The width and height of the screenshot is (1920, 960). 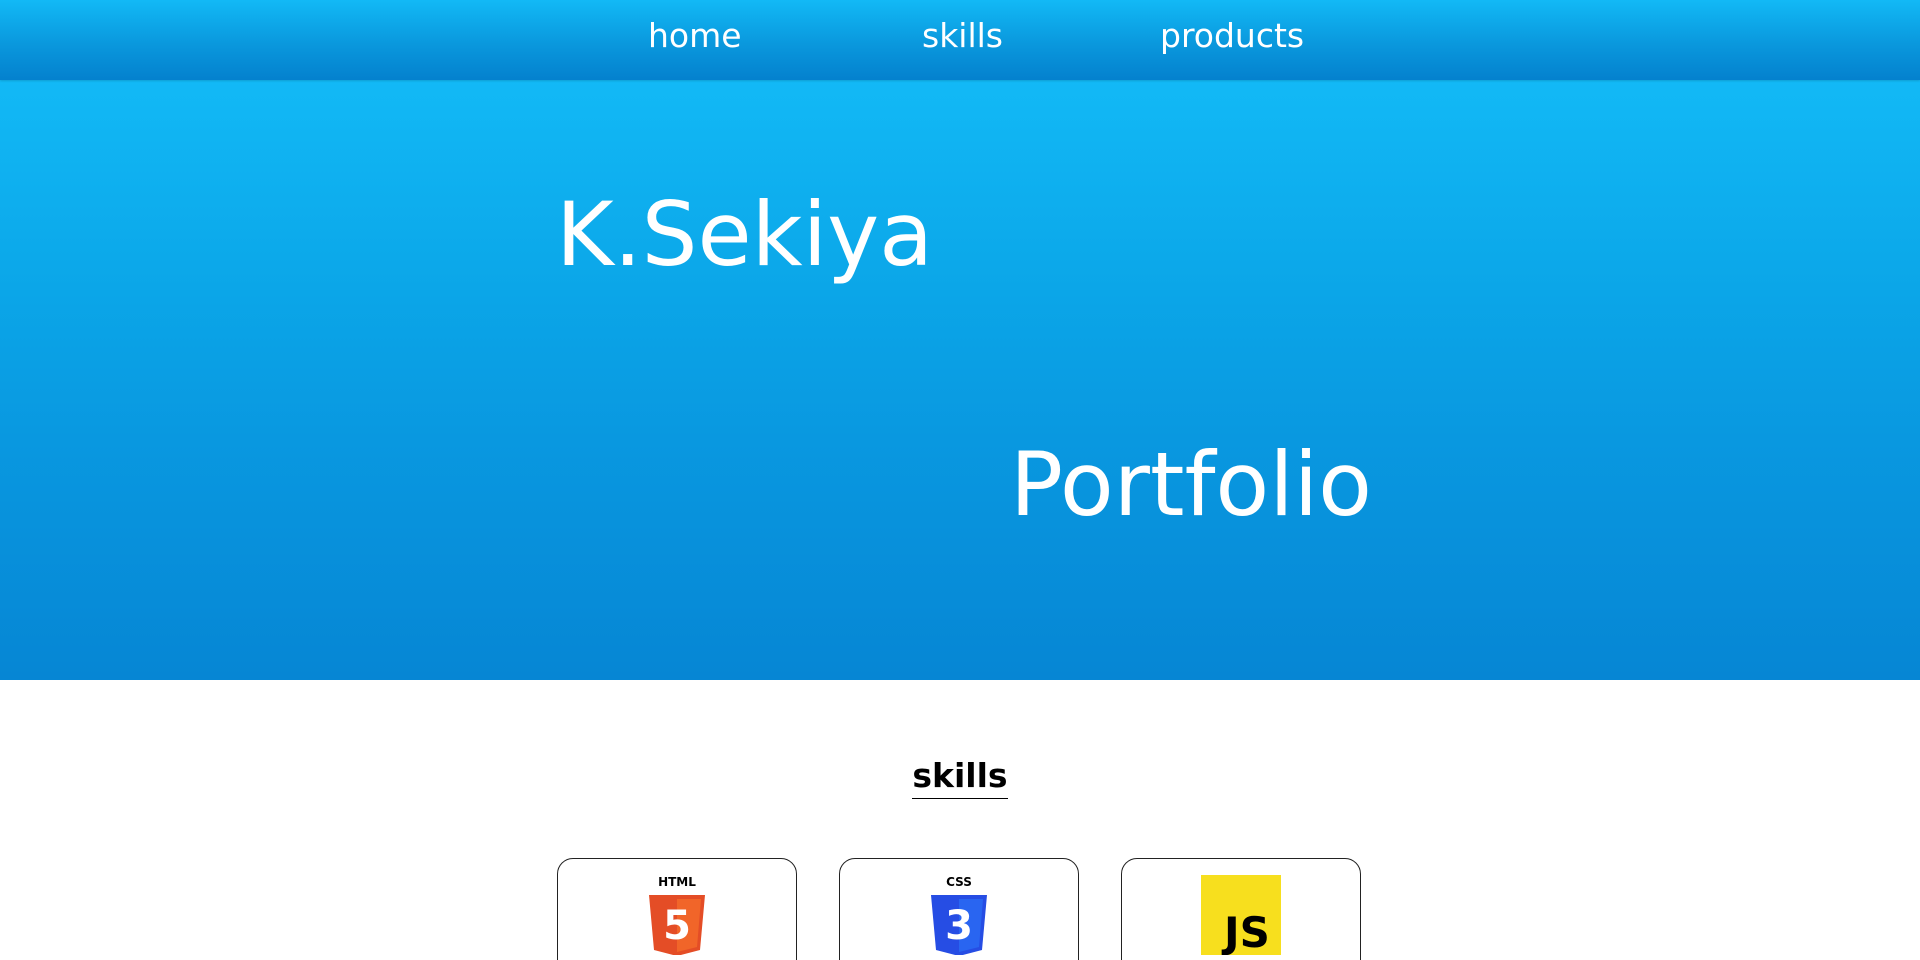 What do you see at coordinates (1245, 931) in the screenshot?
I see `javascript-logo-text: JS` at bounding box center [1245, 931].